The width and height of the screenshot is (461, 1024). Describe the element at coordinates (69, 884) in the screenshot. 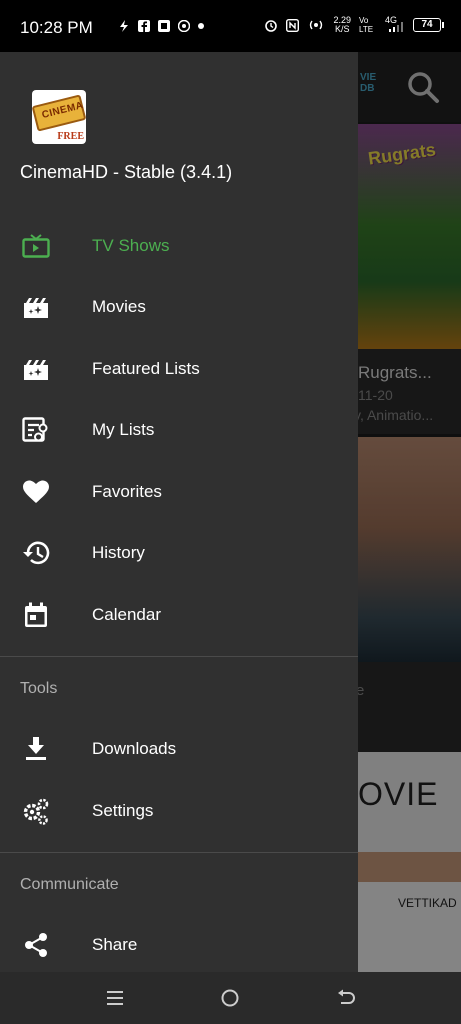

I see `section-header-communicate: Communicate` at that location.